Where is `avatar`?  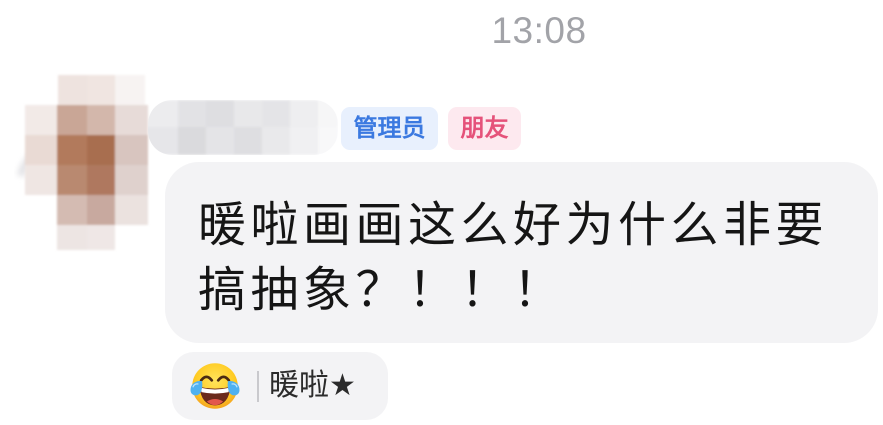 avatar is located at coordinates (84, 163).